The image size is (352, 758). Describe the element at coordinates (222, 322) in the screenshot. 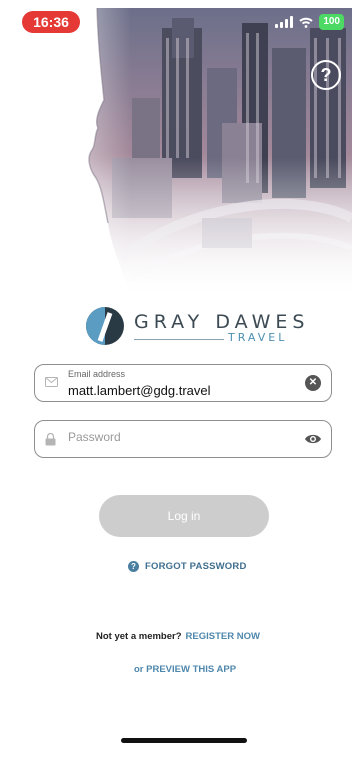

I see `brand-name: GRAY DAWES` at that location.